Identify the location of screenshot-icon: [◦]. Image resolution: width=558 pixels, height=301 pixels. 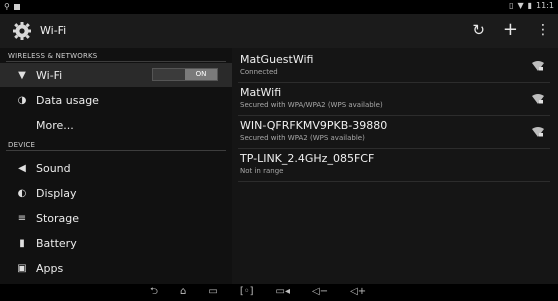
(247, 292).